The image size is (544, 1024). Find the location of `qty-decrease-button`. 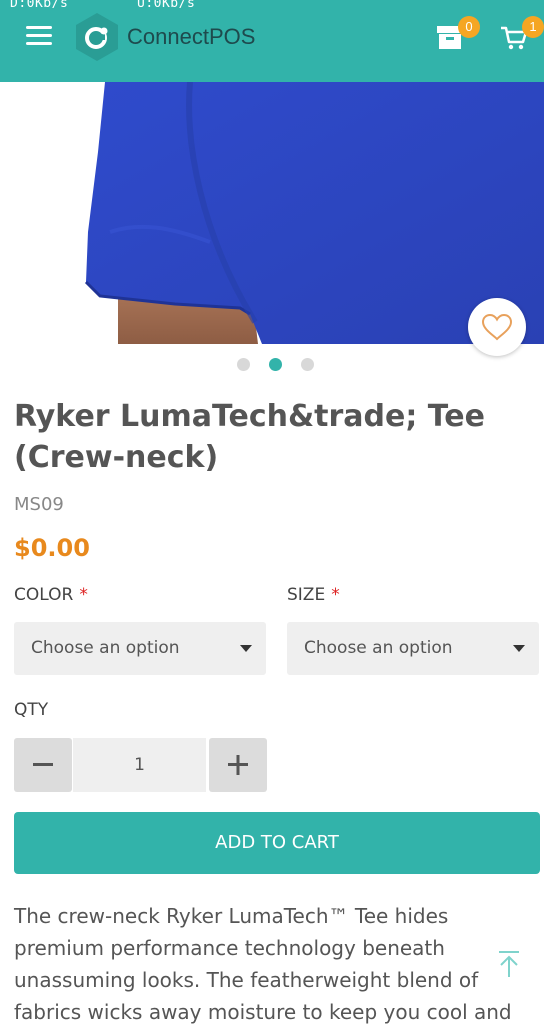

qty-decrease-button is located at coordinates (43, 765).